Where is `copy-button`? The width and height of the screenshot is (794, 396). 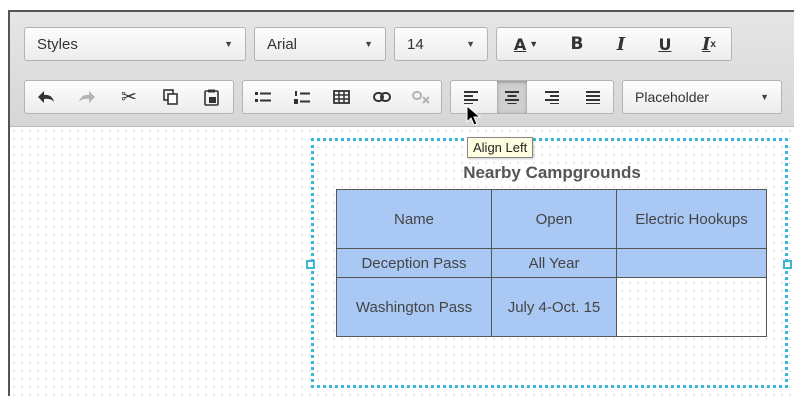 copy-button is located at coordinates (171, 97).